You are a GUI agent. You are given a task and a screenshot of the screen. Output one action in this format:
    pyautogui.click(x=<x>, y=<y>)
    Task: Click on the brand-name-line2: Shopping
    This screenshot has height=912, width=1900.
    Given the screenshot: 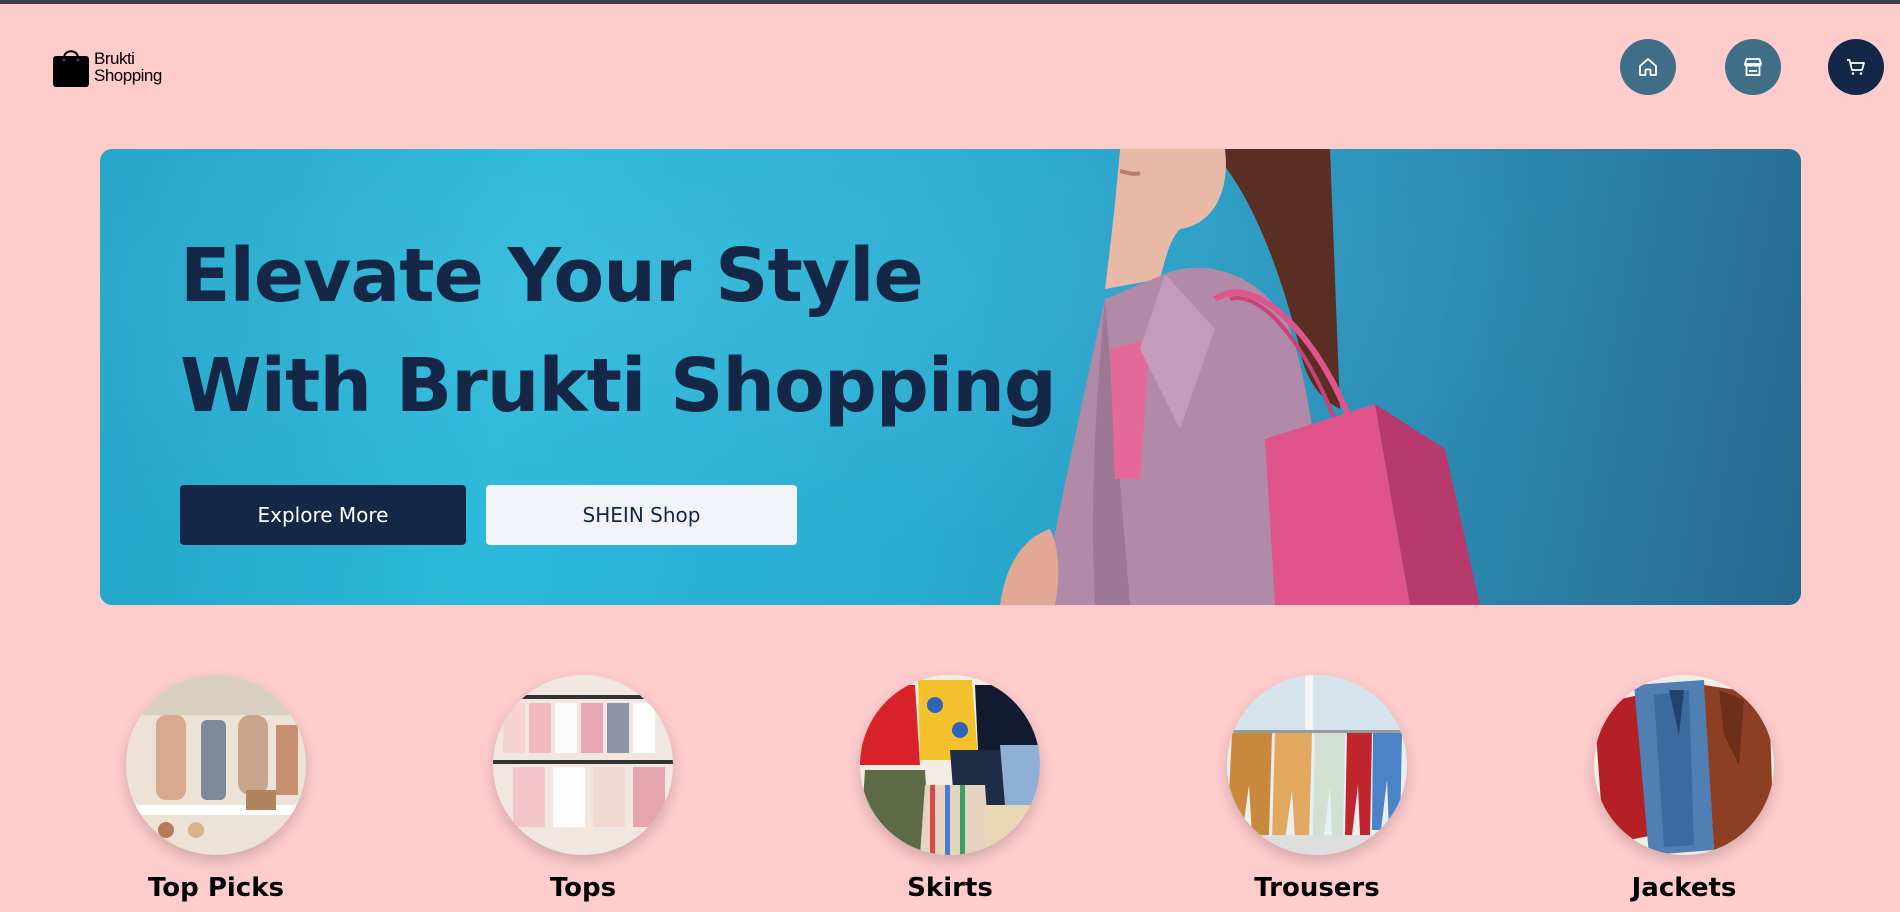 What is the action you would take?
    pyautogui.click(x=128, y=75)
    